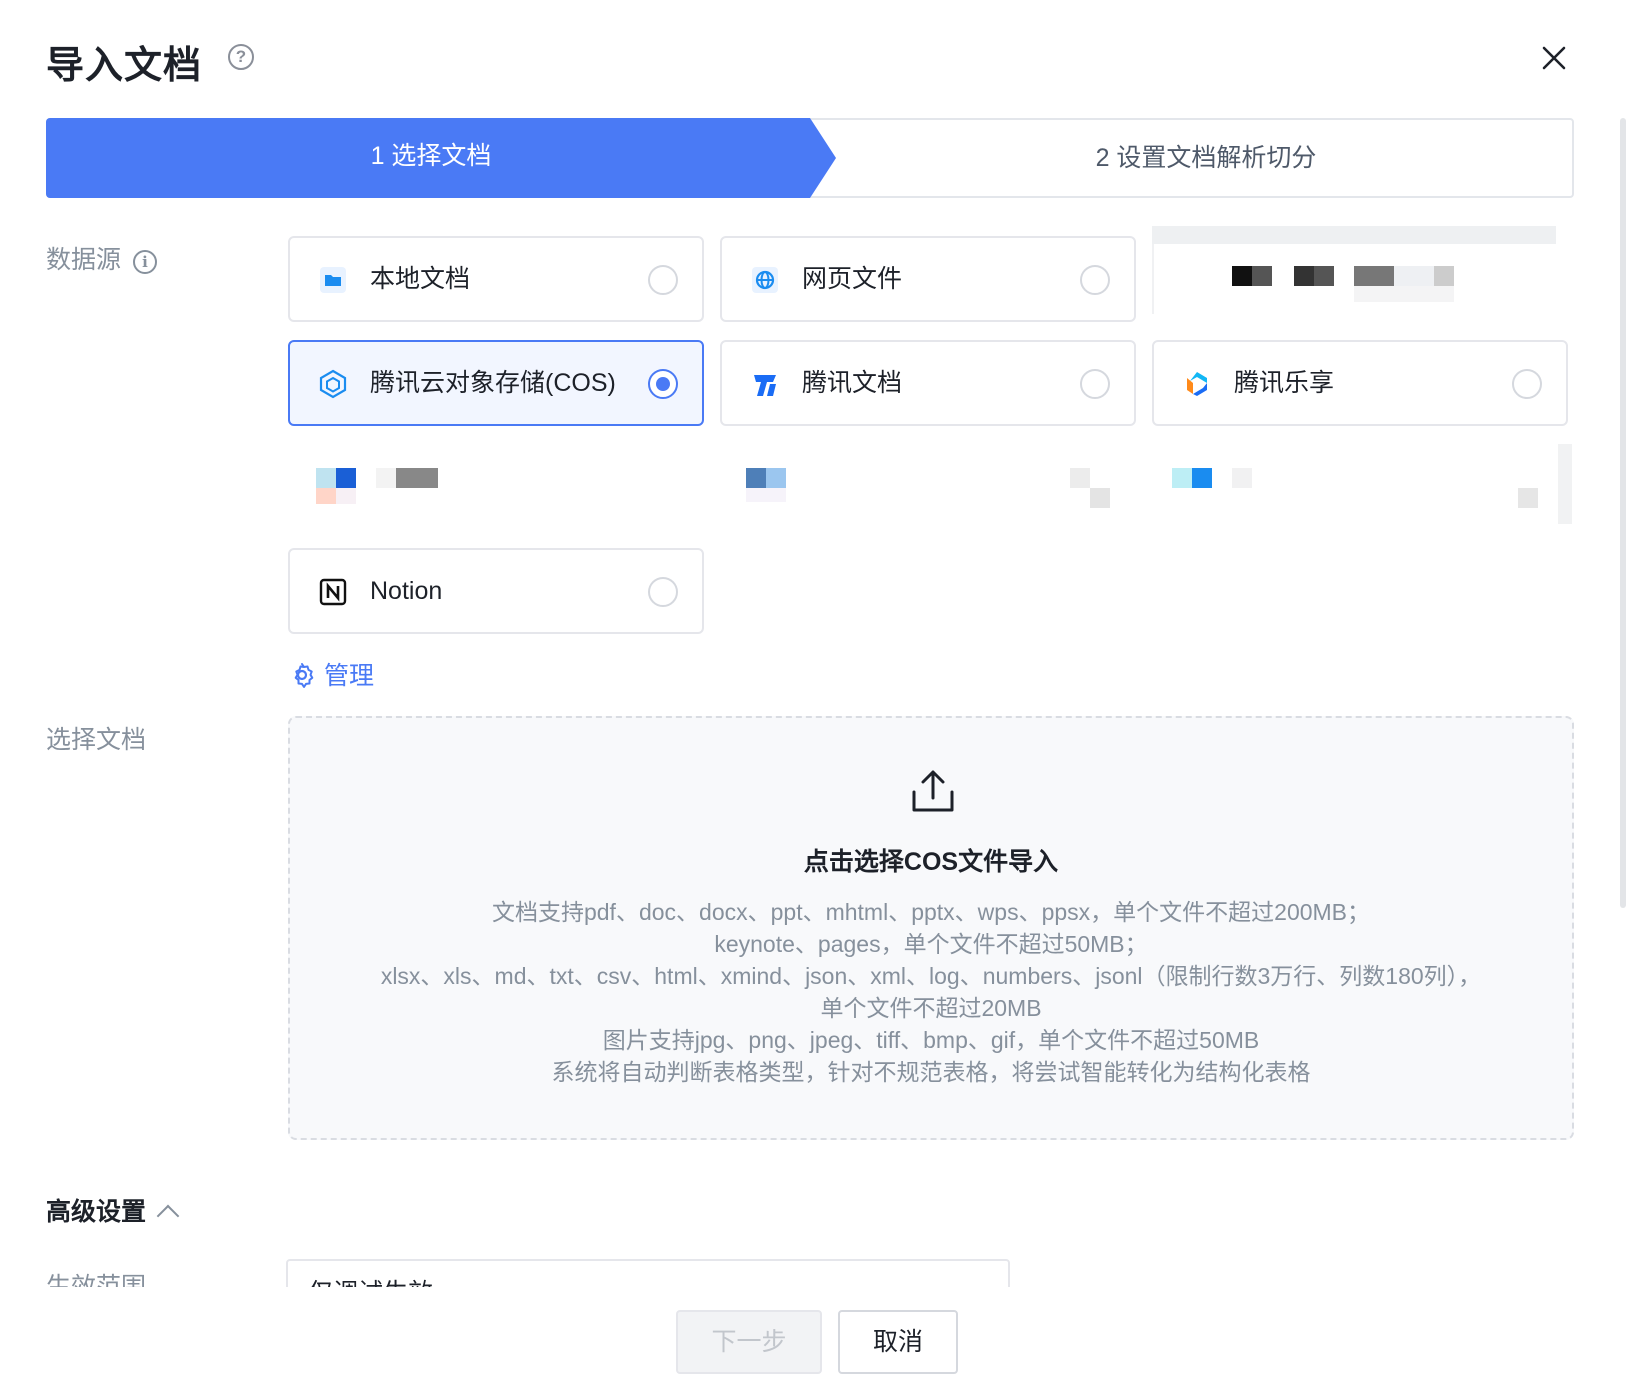 This screenshot has height=1396, width=1630. I want to click on scope-row: 生效范围 仅调试生效, so click(815, 1271).